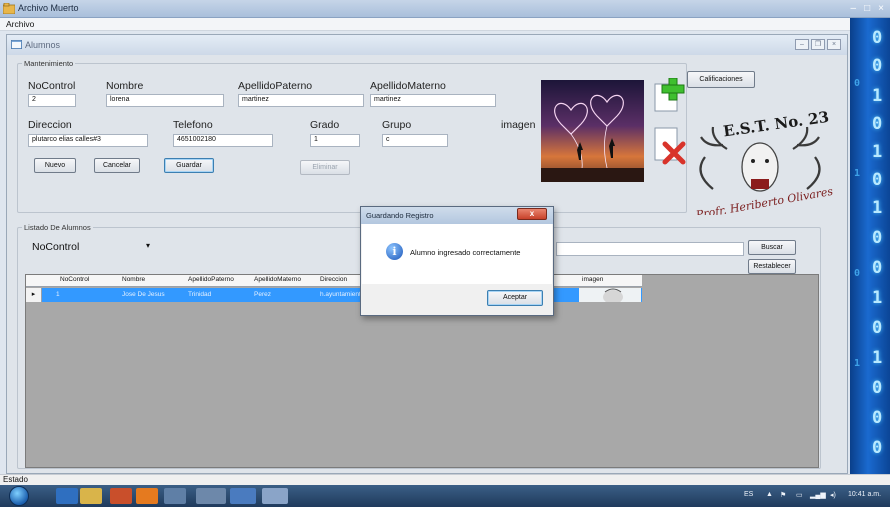  I want to click on eliminar-button: Eliminar, so click(325, 167).